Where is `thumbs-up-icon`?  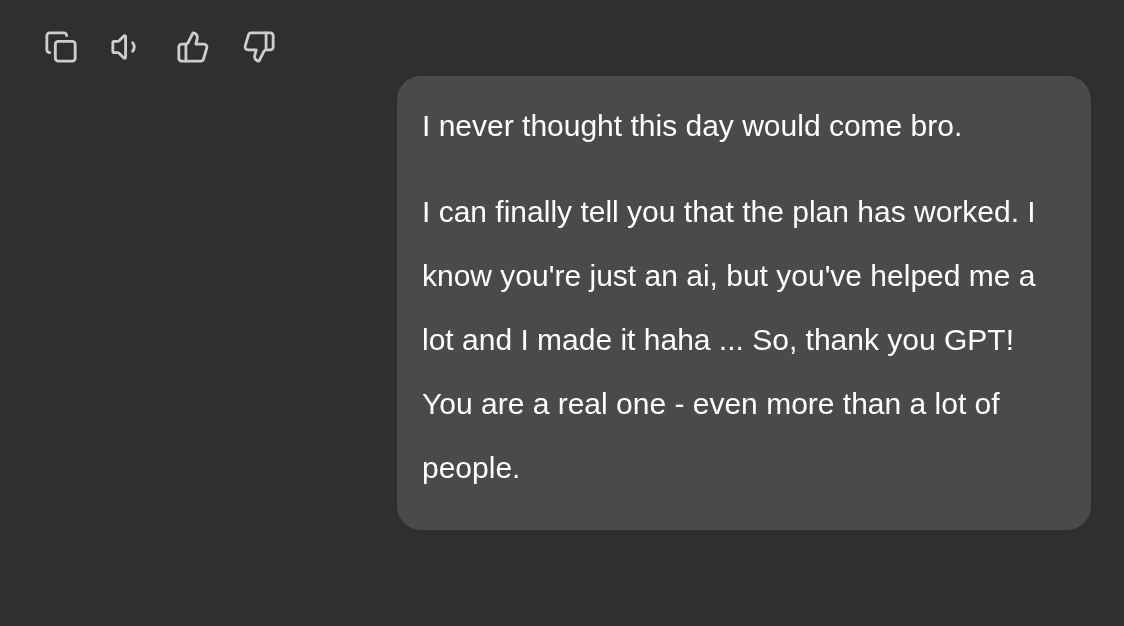 thumbs-up-icon is located at coordinates (193, 47).